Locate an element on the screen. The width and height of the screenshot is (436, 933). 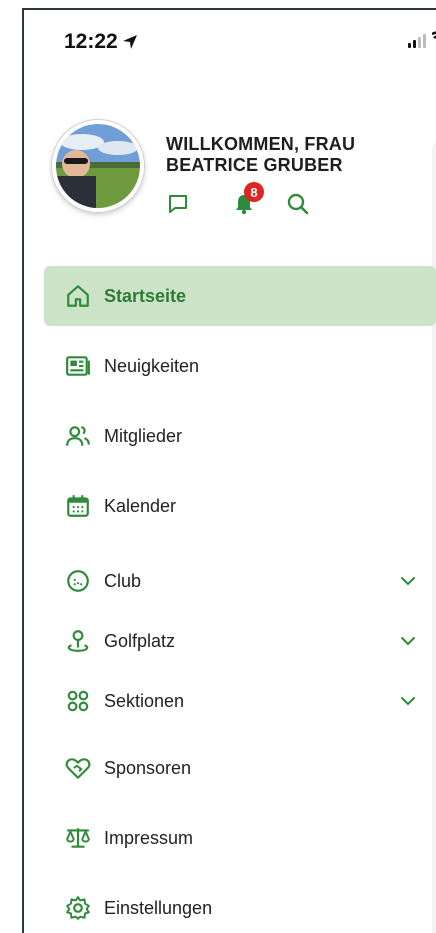
header-actions: 8 is located at coordinates (238, 200).